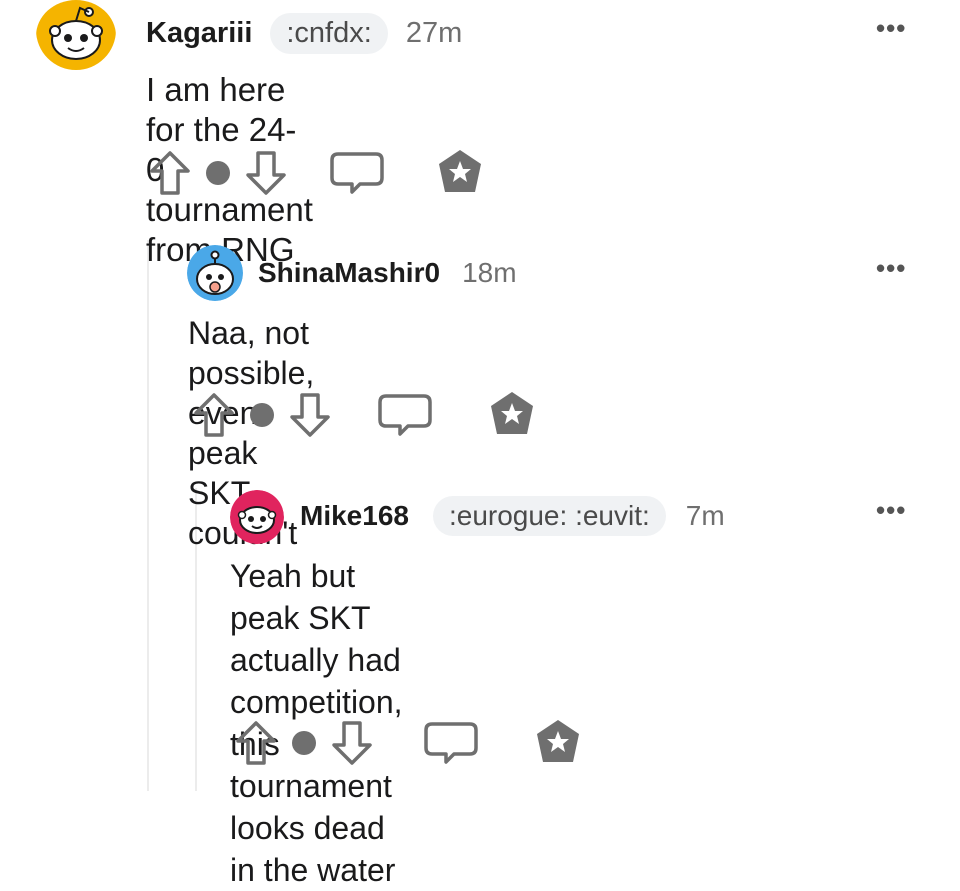 This screenshot has height=891, width=960. What do you see at coordinates (349, 273) in the screenshot?
I see `username: ShinaMashir0` at bounding box center [349, 273].